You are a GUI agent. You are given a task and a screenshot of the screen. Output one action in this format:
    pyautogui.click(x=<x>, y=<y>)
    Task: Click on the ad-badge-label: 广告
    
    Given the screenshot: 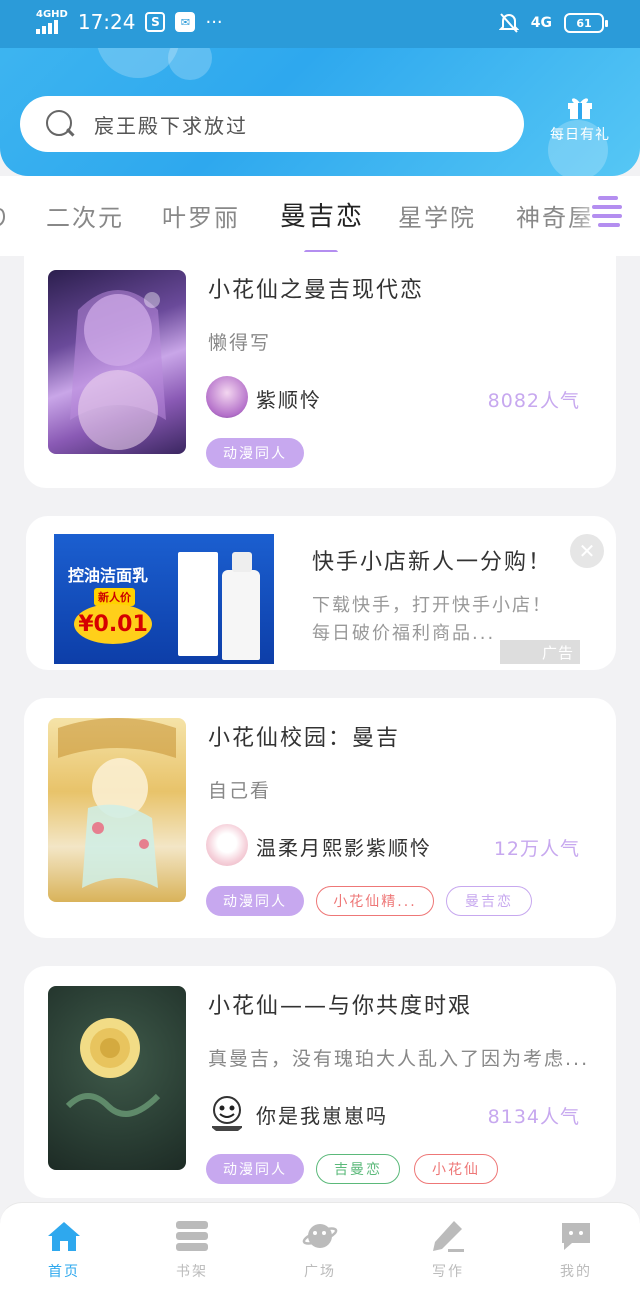 What is the action you would take?
    pyautogui.click(x=557, y=652)
    